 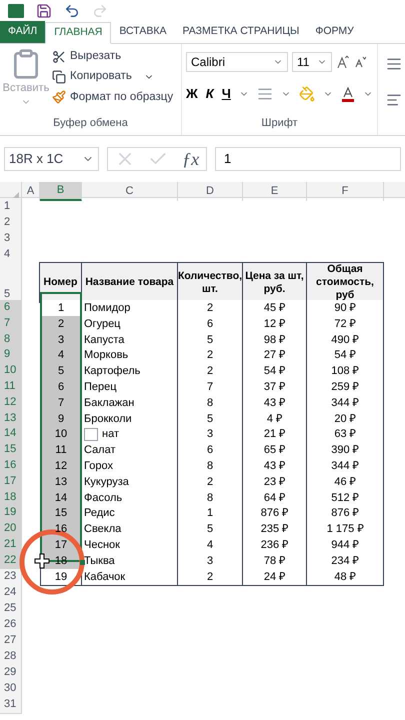 I want to click on underline-button: Ч, so click(x=226, y=94).